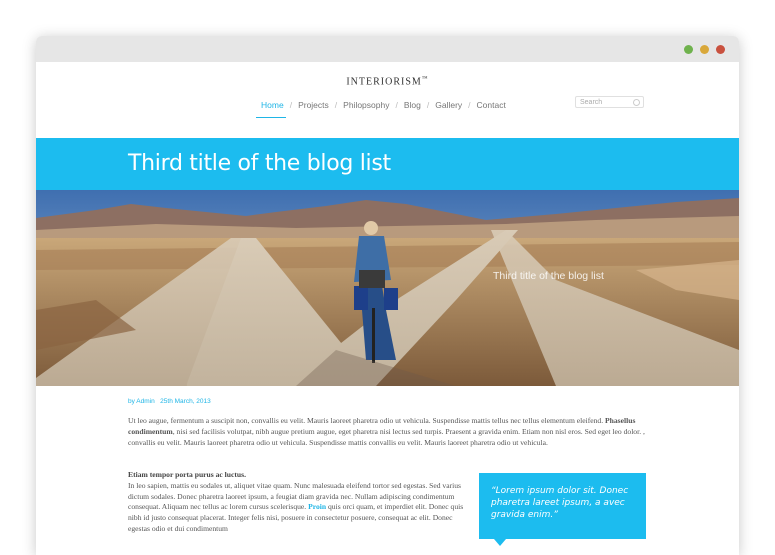  What do you see at coordinates (412, 105) in the screenshot?
I see `nav-item-blog: Blog` at bounding box center [412, 105].